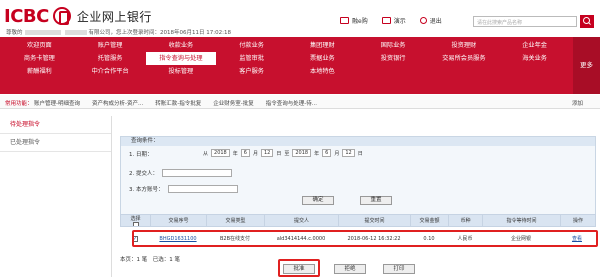 Image resolution: width=600 pixels, height=277 pixels. Describe the element at coordinates (525, 21) in the screenshot. I see `search-input: 请在此搜索产品名称` at that location.